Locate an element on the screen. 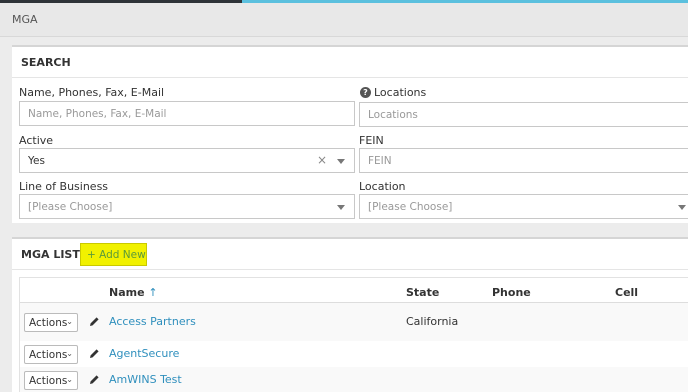  active-select: Yes × is located at coordinates (187, 160).